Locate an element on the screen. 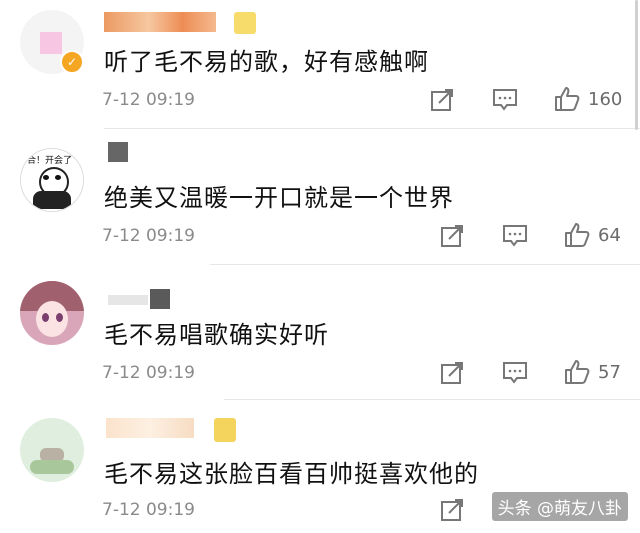  like-button: 57 is located at coordinates (592, 372).